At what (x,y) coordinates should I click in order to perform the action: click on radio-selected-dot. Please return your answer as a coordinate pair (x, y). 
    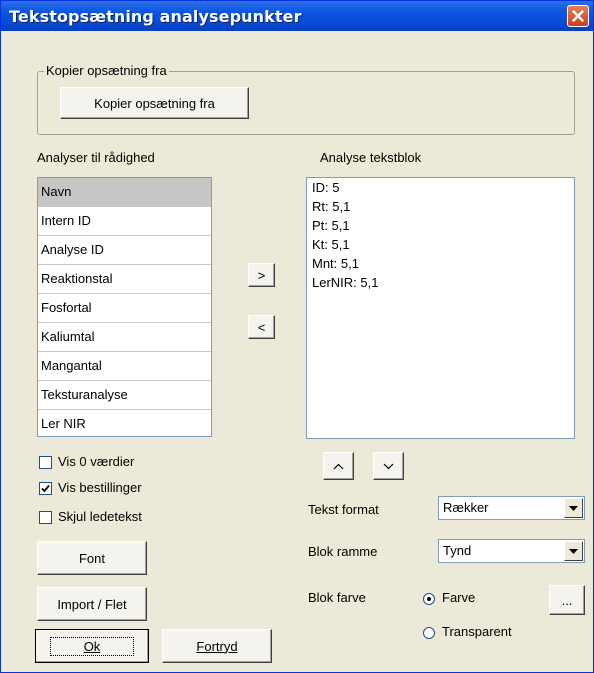
    Looking at the image, I should click on (429, 599).